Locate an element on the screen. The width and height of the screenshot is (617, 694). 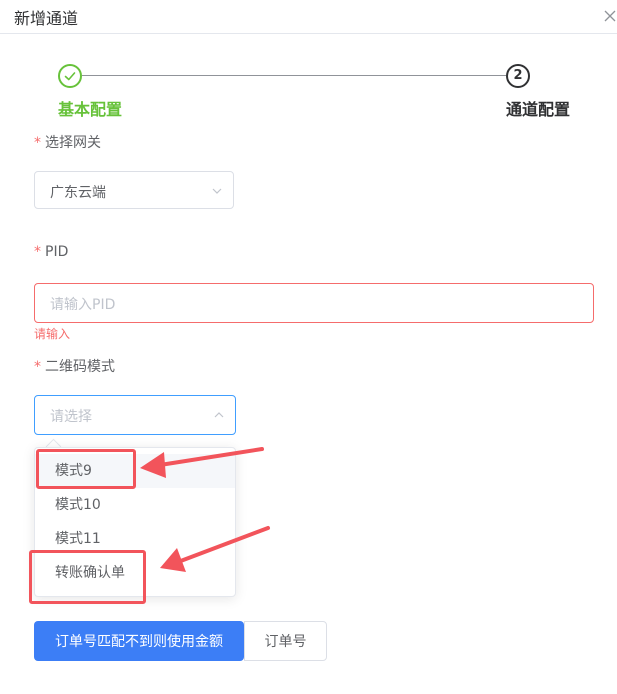
qr-mode-select: 请选择 is located at coordinates (135, 415).